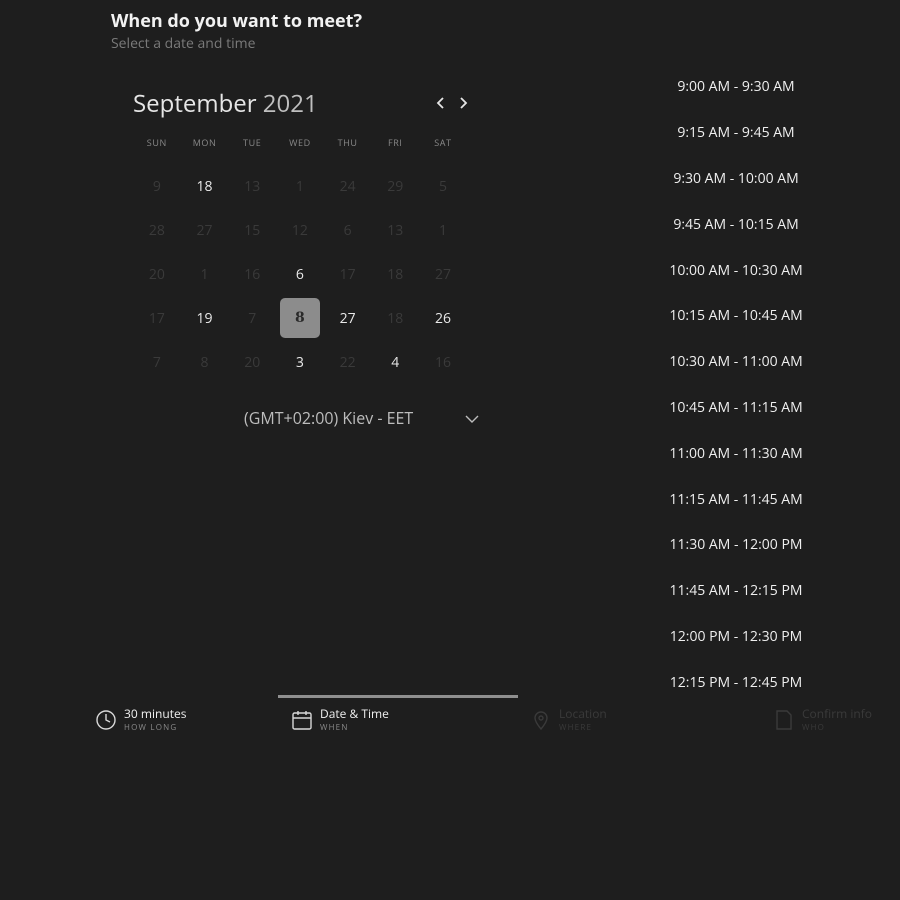 The width and height of the screenshot is (900, 900). I want to click on calendar-day-disabled: 8, so click(205, 362).